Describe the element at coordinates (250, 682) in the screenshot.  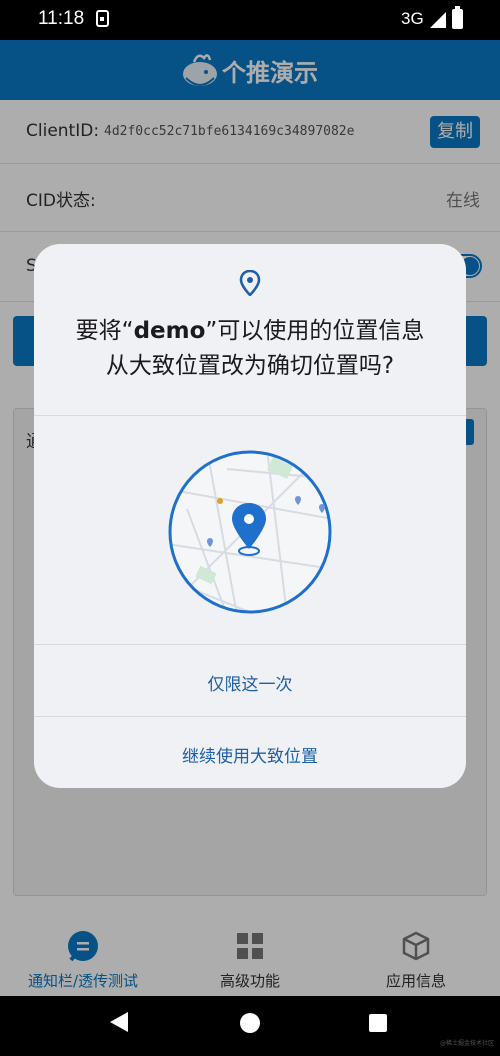
I see `only-this-time-button: 仅限这一次` at that location.